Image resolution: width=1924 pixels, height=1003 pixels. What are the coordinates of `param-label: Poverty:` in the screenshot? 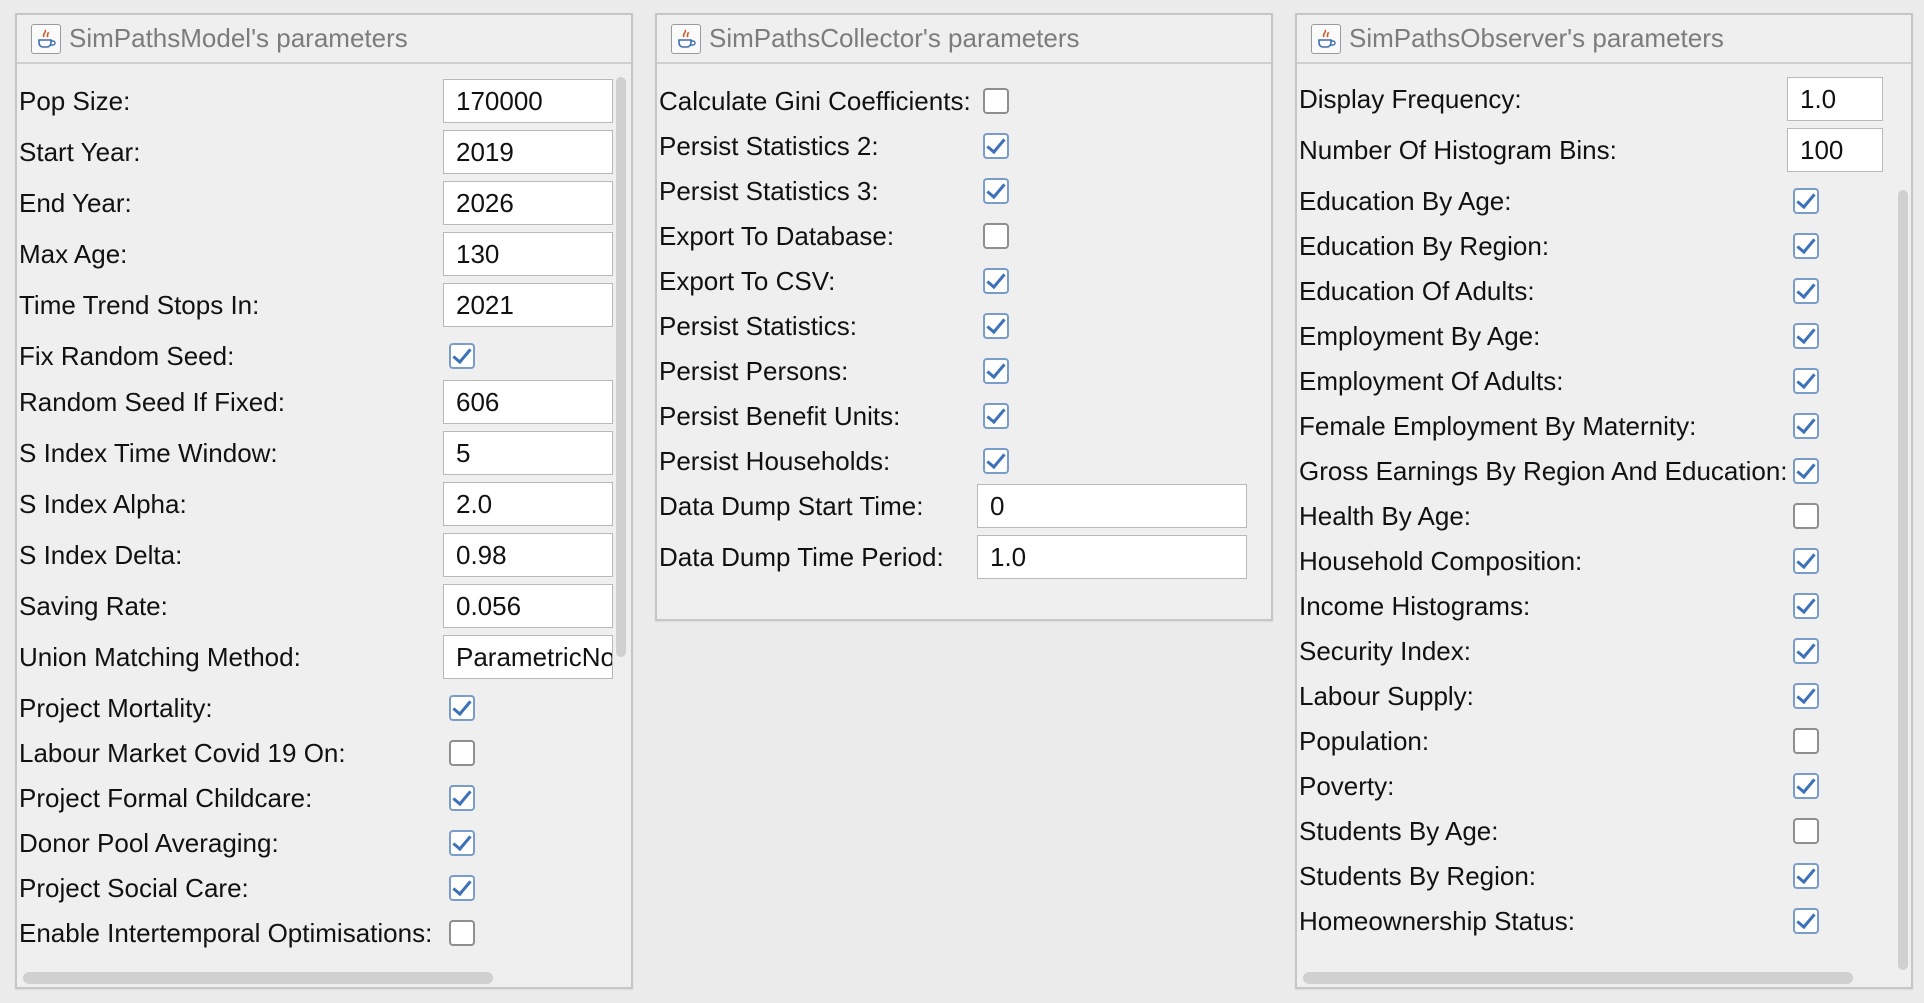 It's located at (1347, 786).